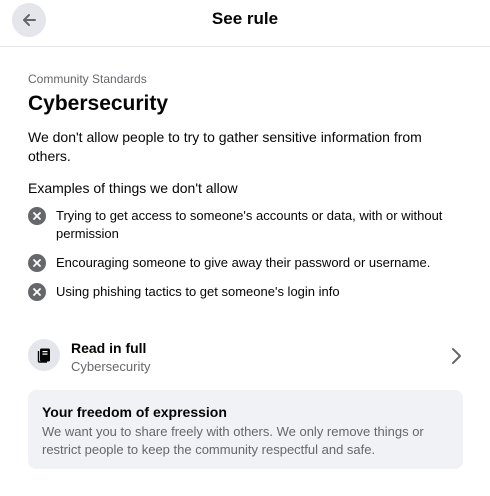  What do you see at coordinates (98, 103) in the screenshot?
I see `rule-title: Cybersecurity` at bounding box center [98, 103].